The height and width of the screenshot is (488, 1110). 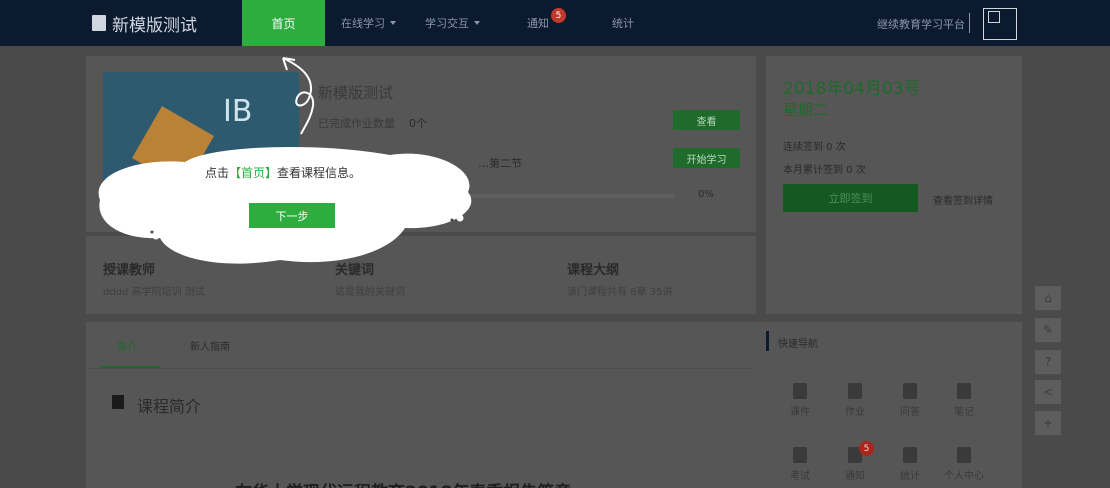 What do you see at coordinates (127, 345) in the screenshot?
I see `tab-intro: 简介` at bounding box center [127, 345].